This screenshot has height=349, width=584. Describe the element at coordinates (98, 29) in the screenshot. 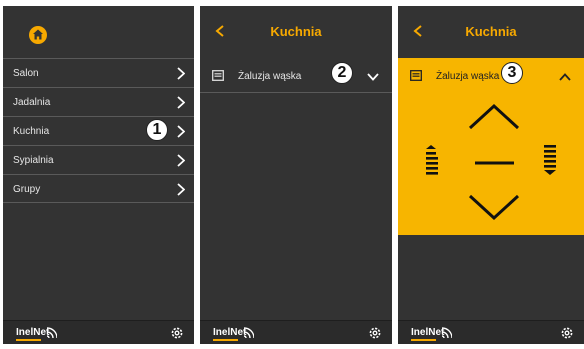

I see `header` at that location.